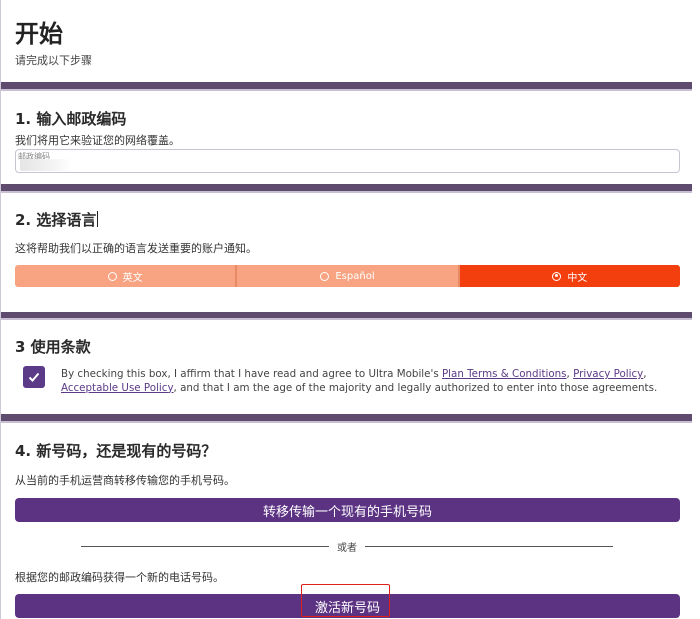 This screenshot has height=619, width=700. I want to click on checkmark-icon, so click(34, 377).